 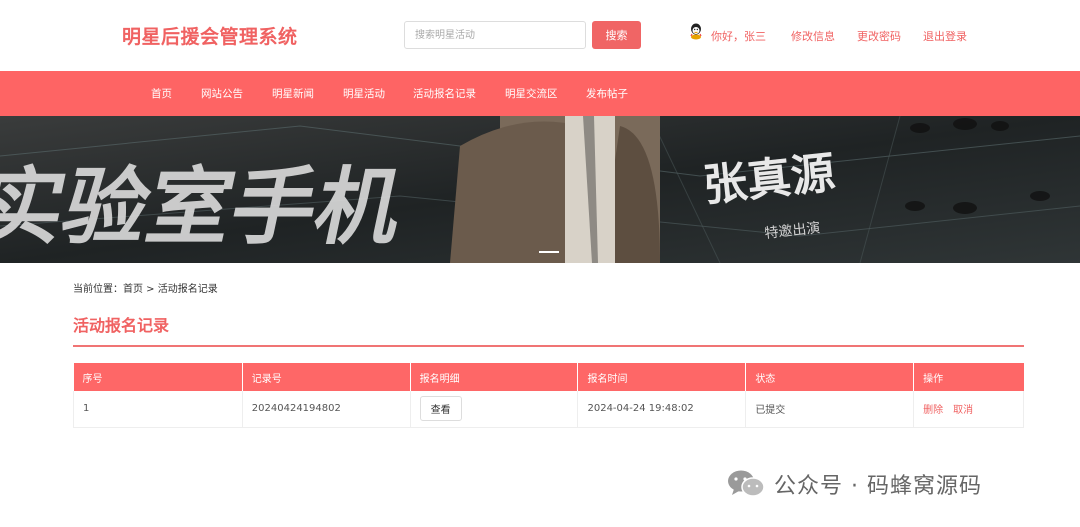 I want to click on cell-time: 2024-04-24 19:48:02, so click(x=662, y=409).